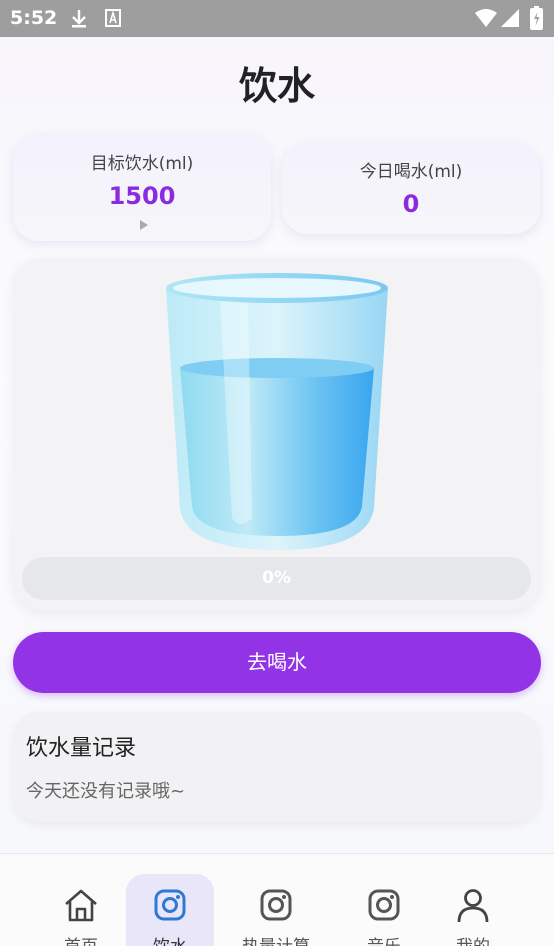 Image resolution: width=554 pixels, height=946 pixels. Describe the element at coordinates (277, 411) in the screenshot. I see `water-glass-illustration` at that location.